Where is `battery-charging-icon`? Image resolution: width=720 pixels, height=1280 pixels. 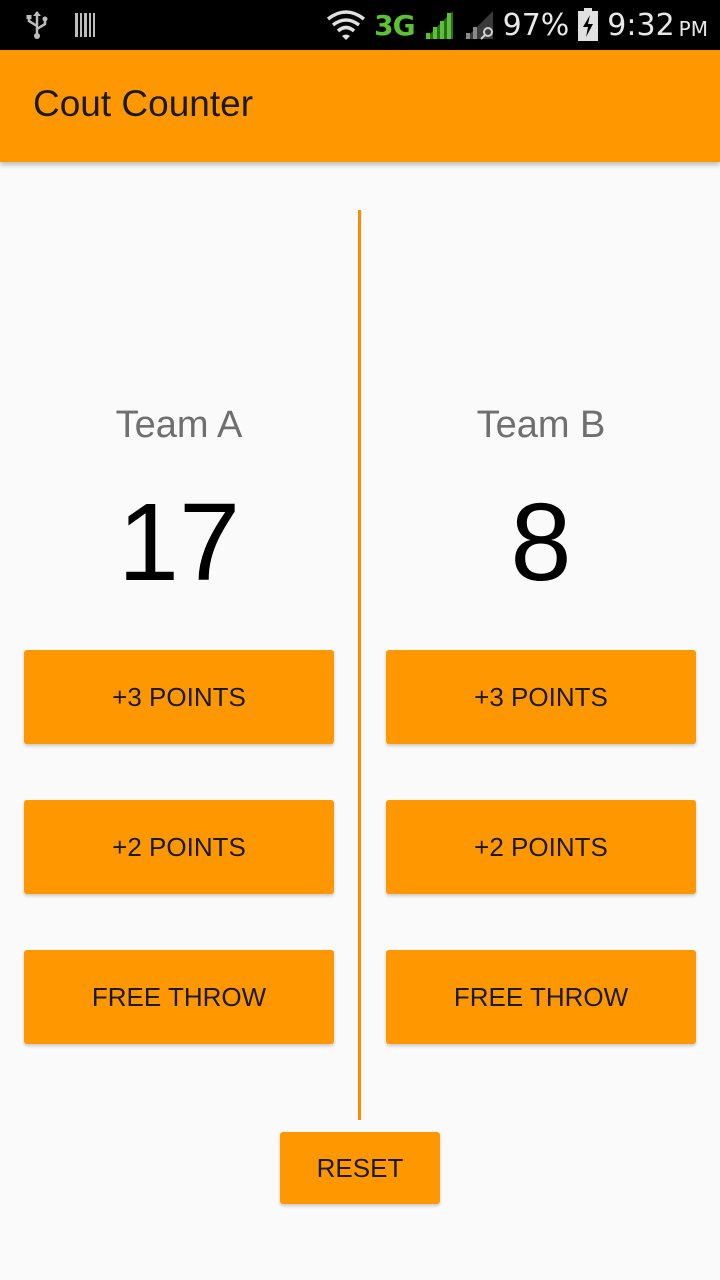
battery-charging-icon is located at coordinates (588, 25).